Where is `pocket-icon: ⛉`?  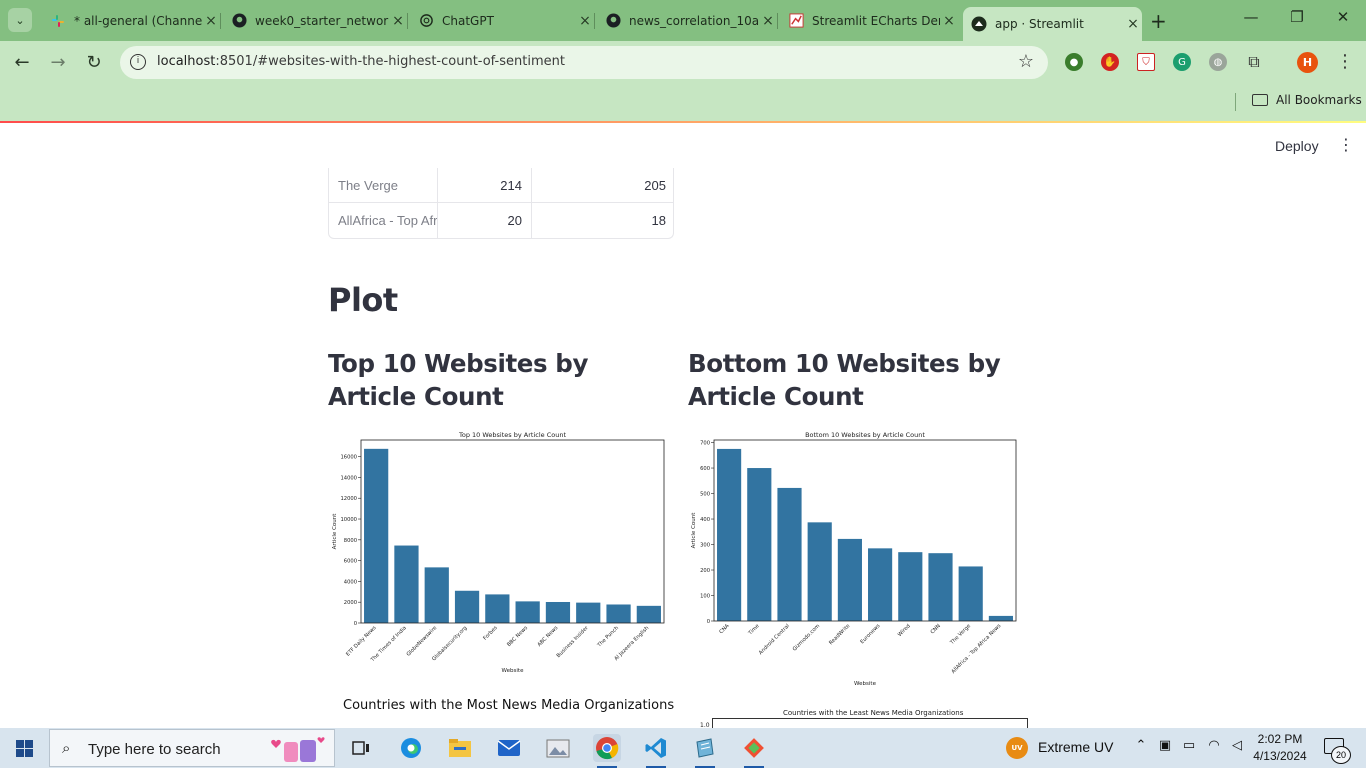 pocket-icon: ⛉ is located at coordinates (1146, 62).